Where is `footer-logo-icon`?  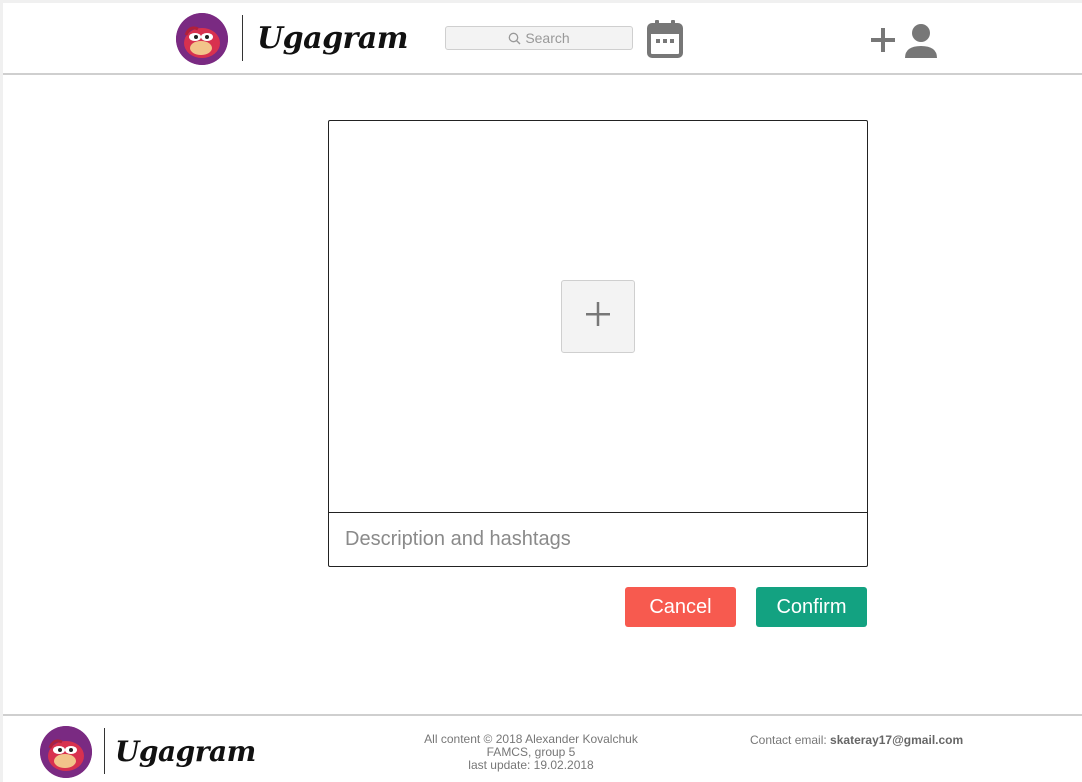 footer-logo-icon is located at coordinates (66, 752).